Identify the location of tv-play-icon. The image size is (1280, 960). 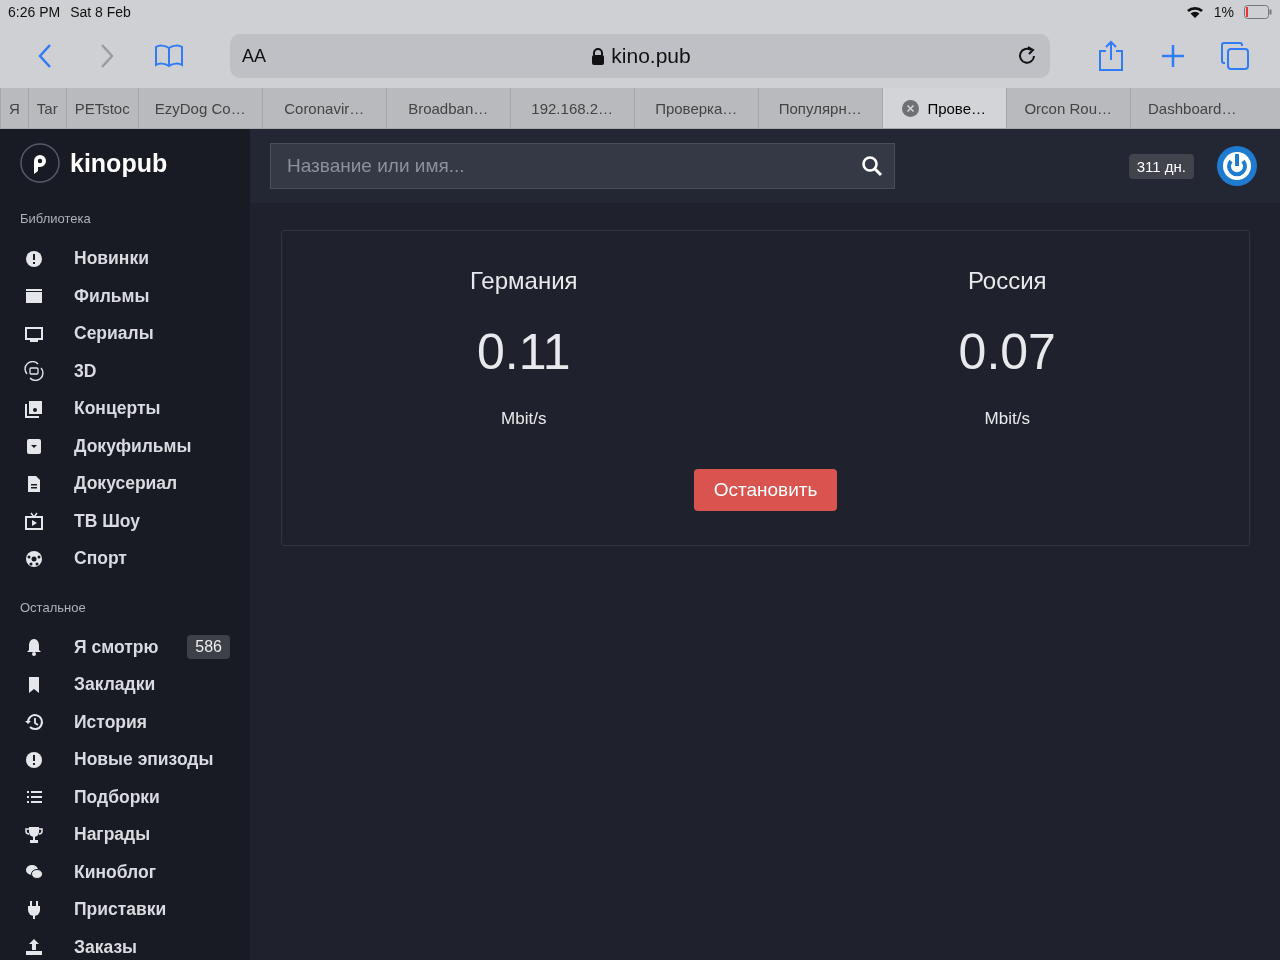
(34, 521).